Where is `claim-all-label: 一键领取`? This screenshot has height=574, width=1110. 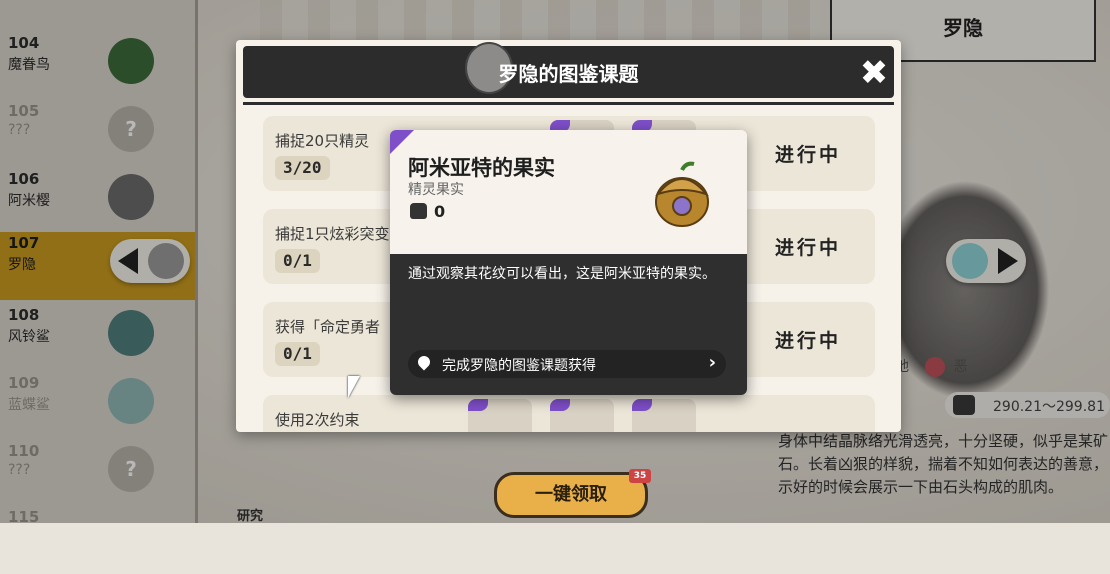 claim-all-label: 一键领取 is located at coordinates (571, 494).